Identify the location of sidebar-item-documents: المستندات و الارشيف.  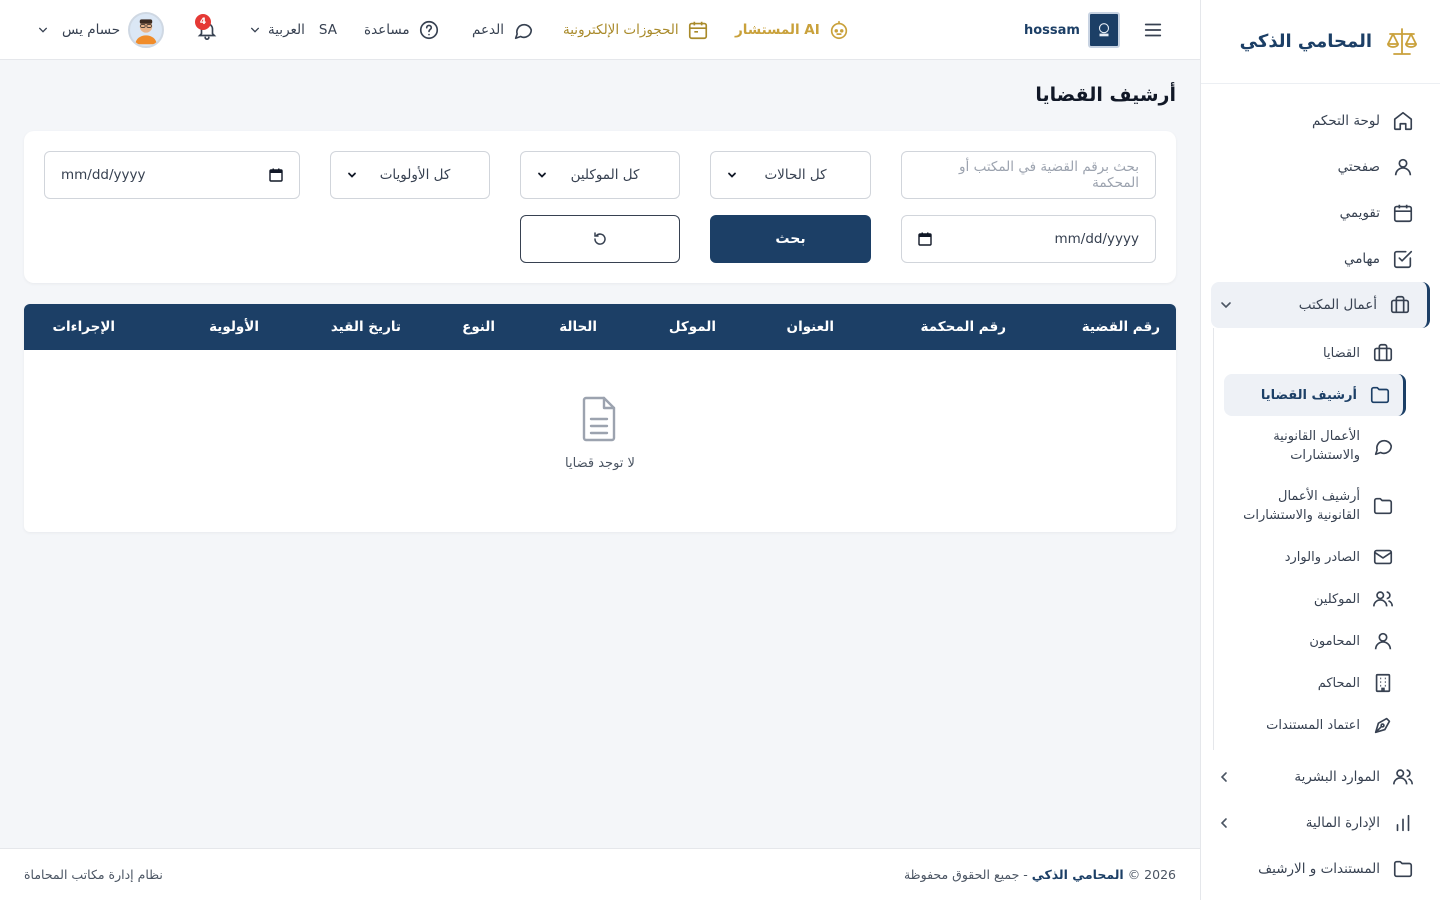
(1320, 869).